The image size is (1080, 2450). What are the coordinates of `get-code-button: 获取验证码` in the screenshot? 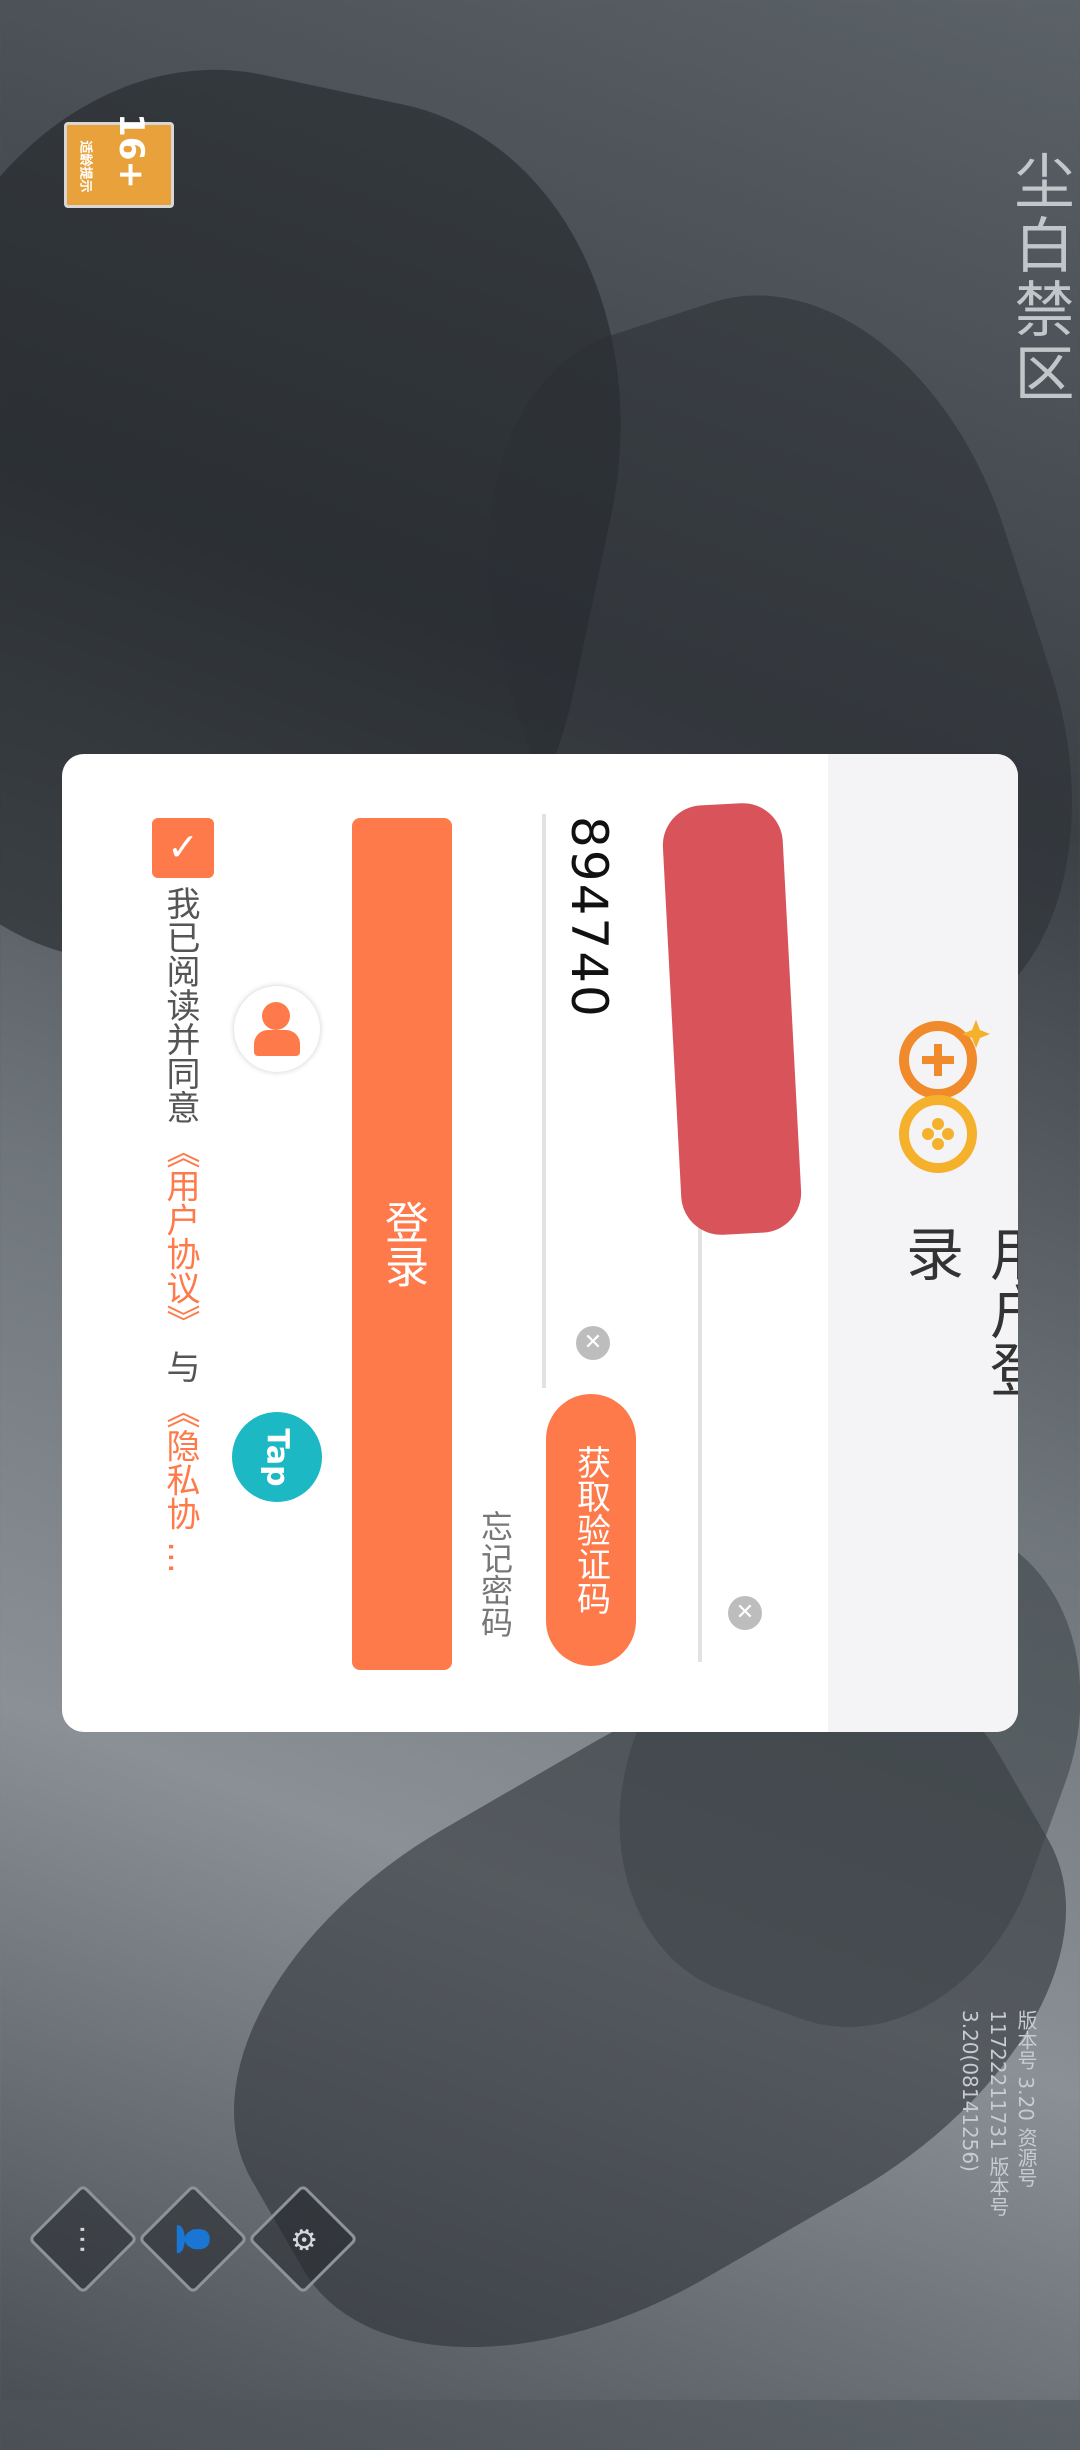 It's located at (591, 1530).